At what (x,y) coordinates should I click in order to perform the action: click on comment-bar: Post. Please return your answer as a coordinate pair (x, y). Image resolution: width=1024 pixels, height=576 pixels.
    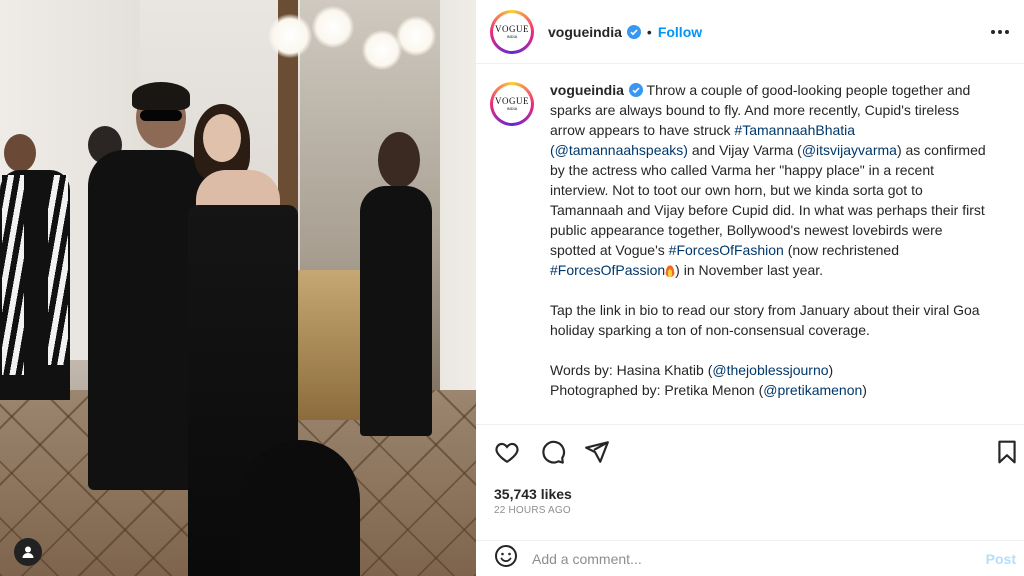
    Looking at the image, I should click on (750, 558).